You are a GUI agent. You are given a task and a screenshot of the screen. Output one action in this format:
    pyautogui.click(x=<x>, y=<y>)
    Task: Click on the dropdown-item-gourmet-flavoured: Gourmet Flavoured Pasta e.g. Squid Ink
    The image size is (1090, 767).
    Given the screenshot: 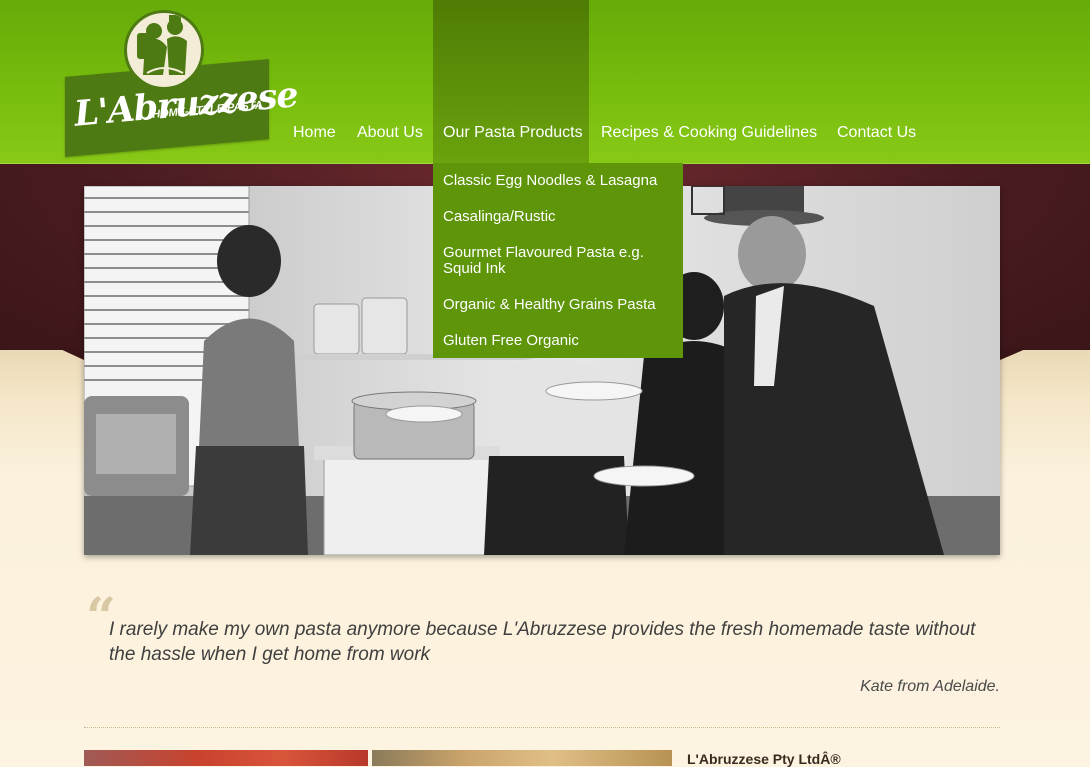 What is the action you would take?
    pyautogui.click(x=560, y=261)
    